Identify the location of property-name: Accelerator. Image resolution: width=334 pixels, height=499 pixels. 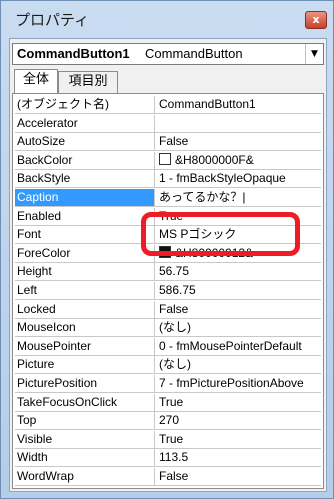
(85, 123).